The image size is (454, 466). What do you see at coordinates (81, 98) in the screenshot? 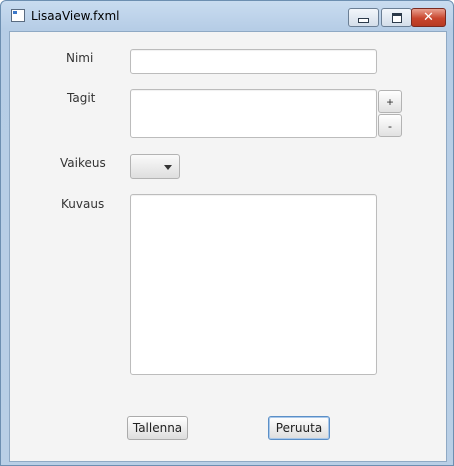
I see `tagit-label: Tagit` at bounding box center [81, 98].